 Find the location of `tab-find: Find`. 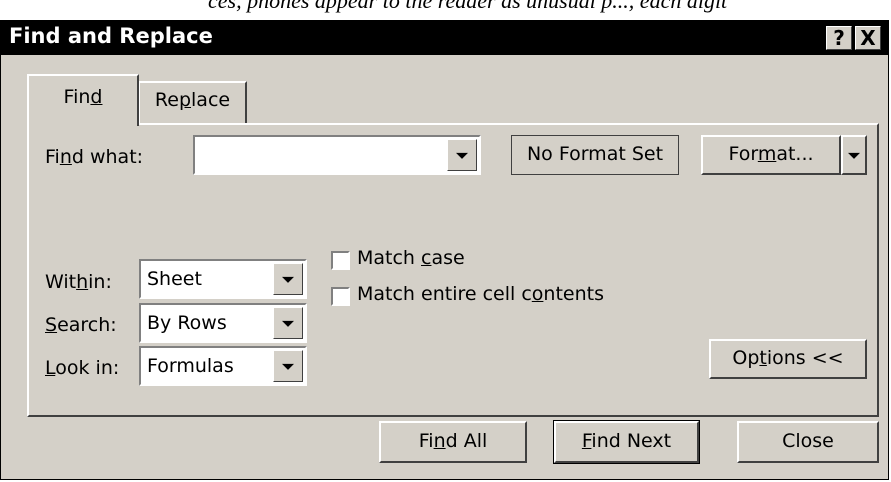

tab-find: Find is located at coordinates (83, 100).